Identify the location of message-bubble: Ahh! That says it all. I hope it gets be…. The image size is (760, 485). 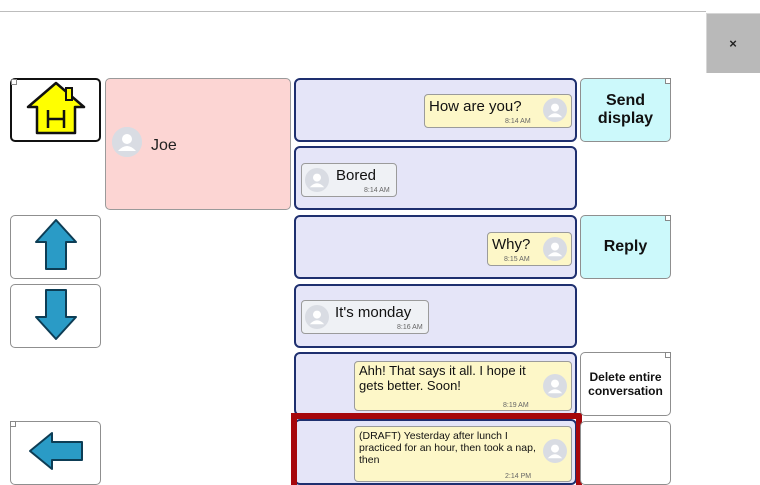
(463, 386).